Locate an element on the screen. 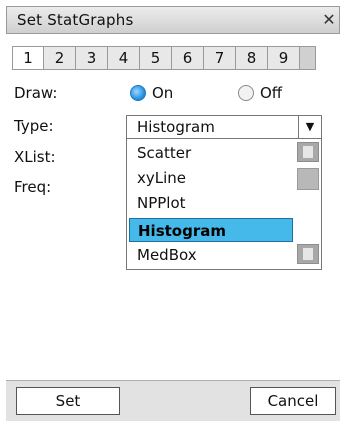  draw-off-radio: Off is located at coordinates (260, 93).